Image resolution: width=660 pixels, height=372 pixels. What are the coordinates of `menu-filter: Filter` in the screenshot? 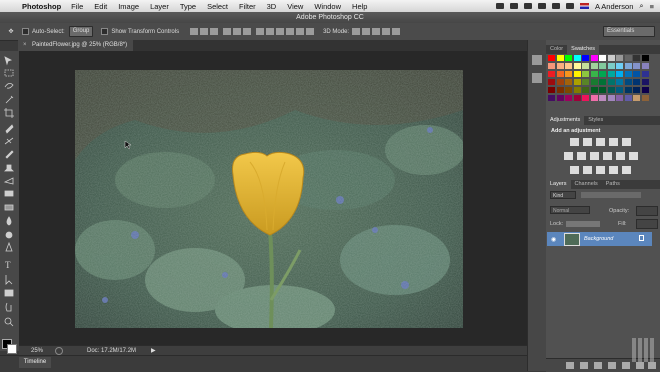 It's located at (247, 6).